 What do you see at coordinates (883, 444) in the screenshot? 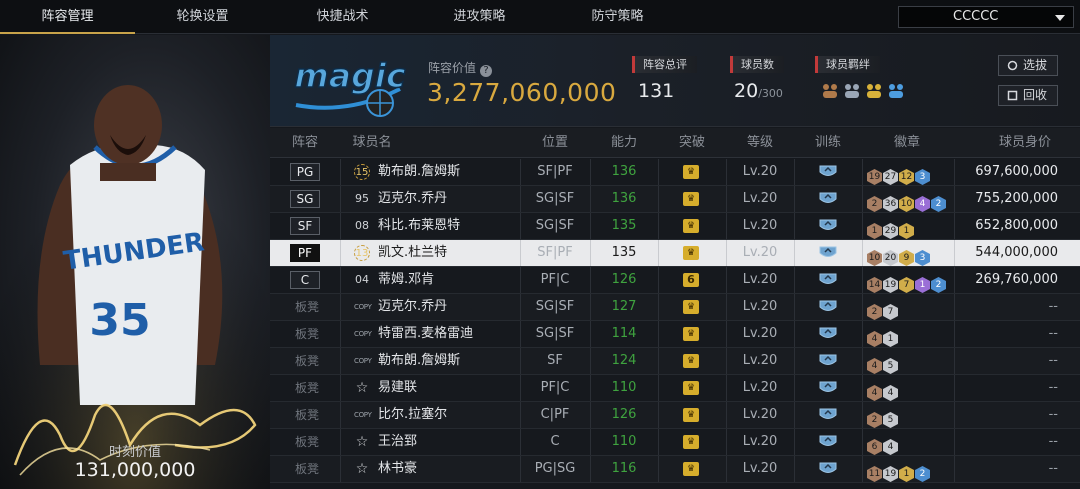
I see `badge-list: 64` at bounding box center [883, 444].